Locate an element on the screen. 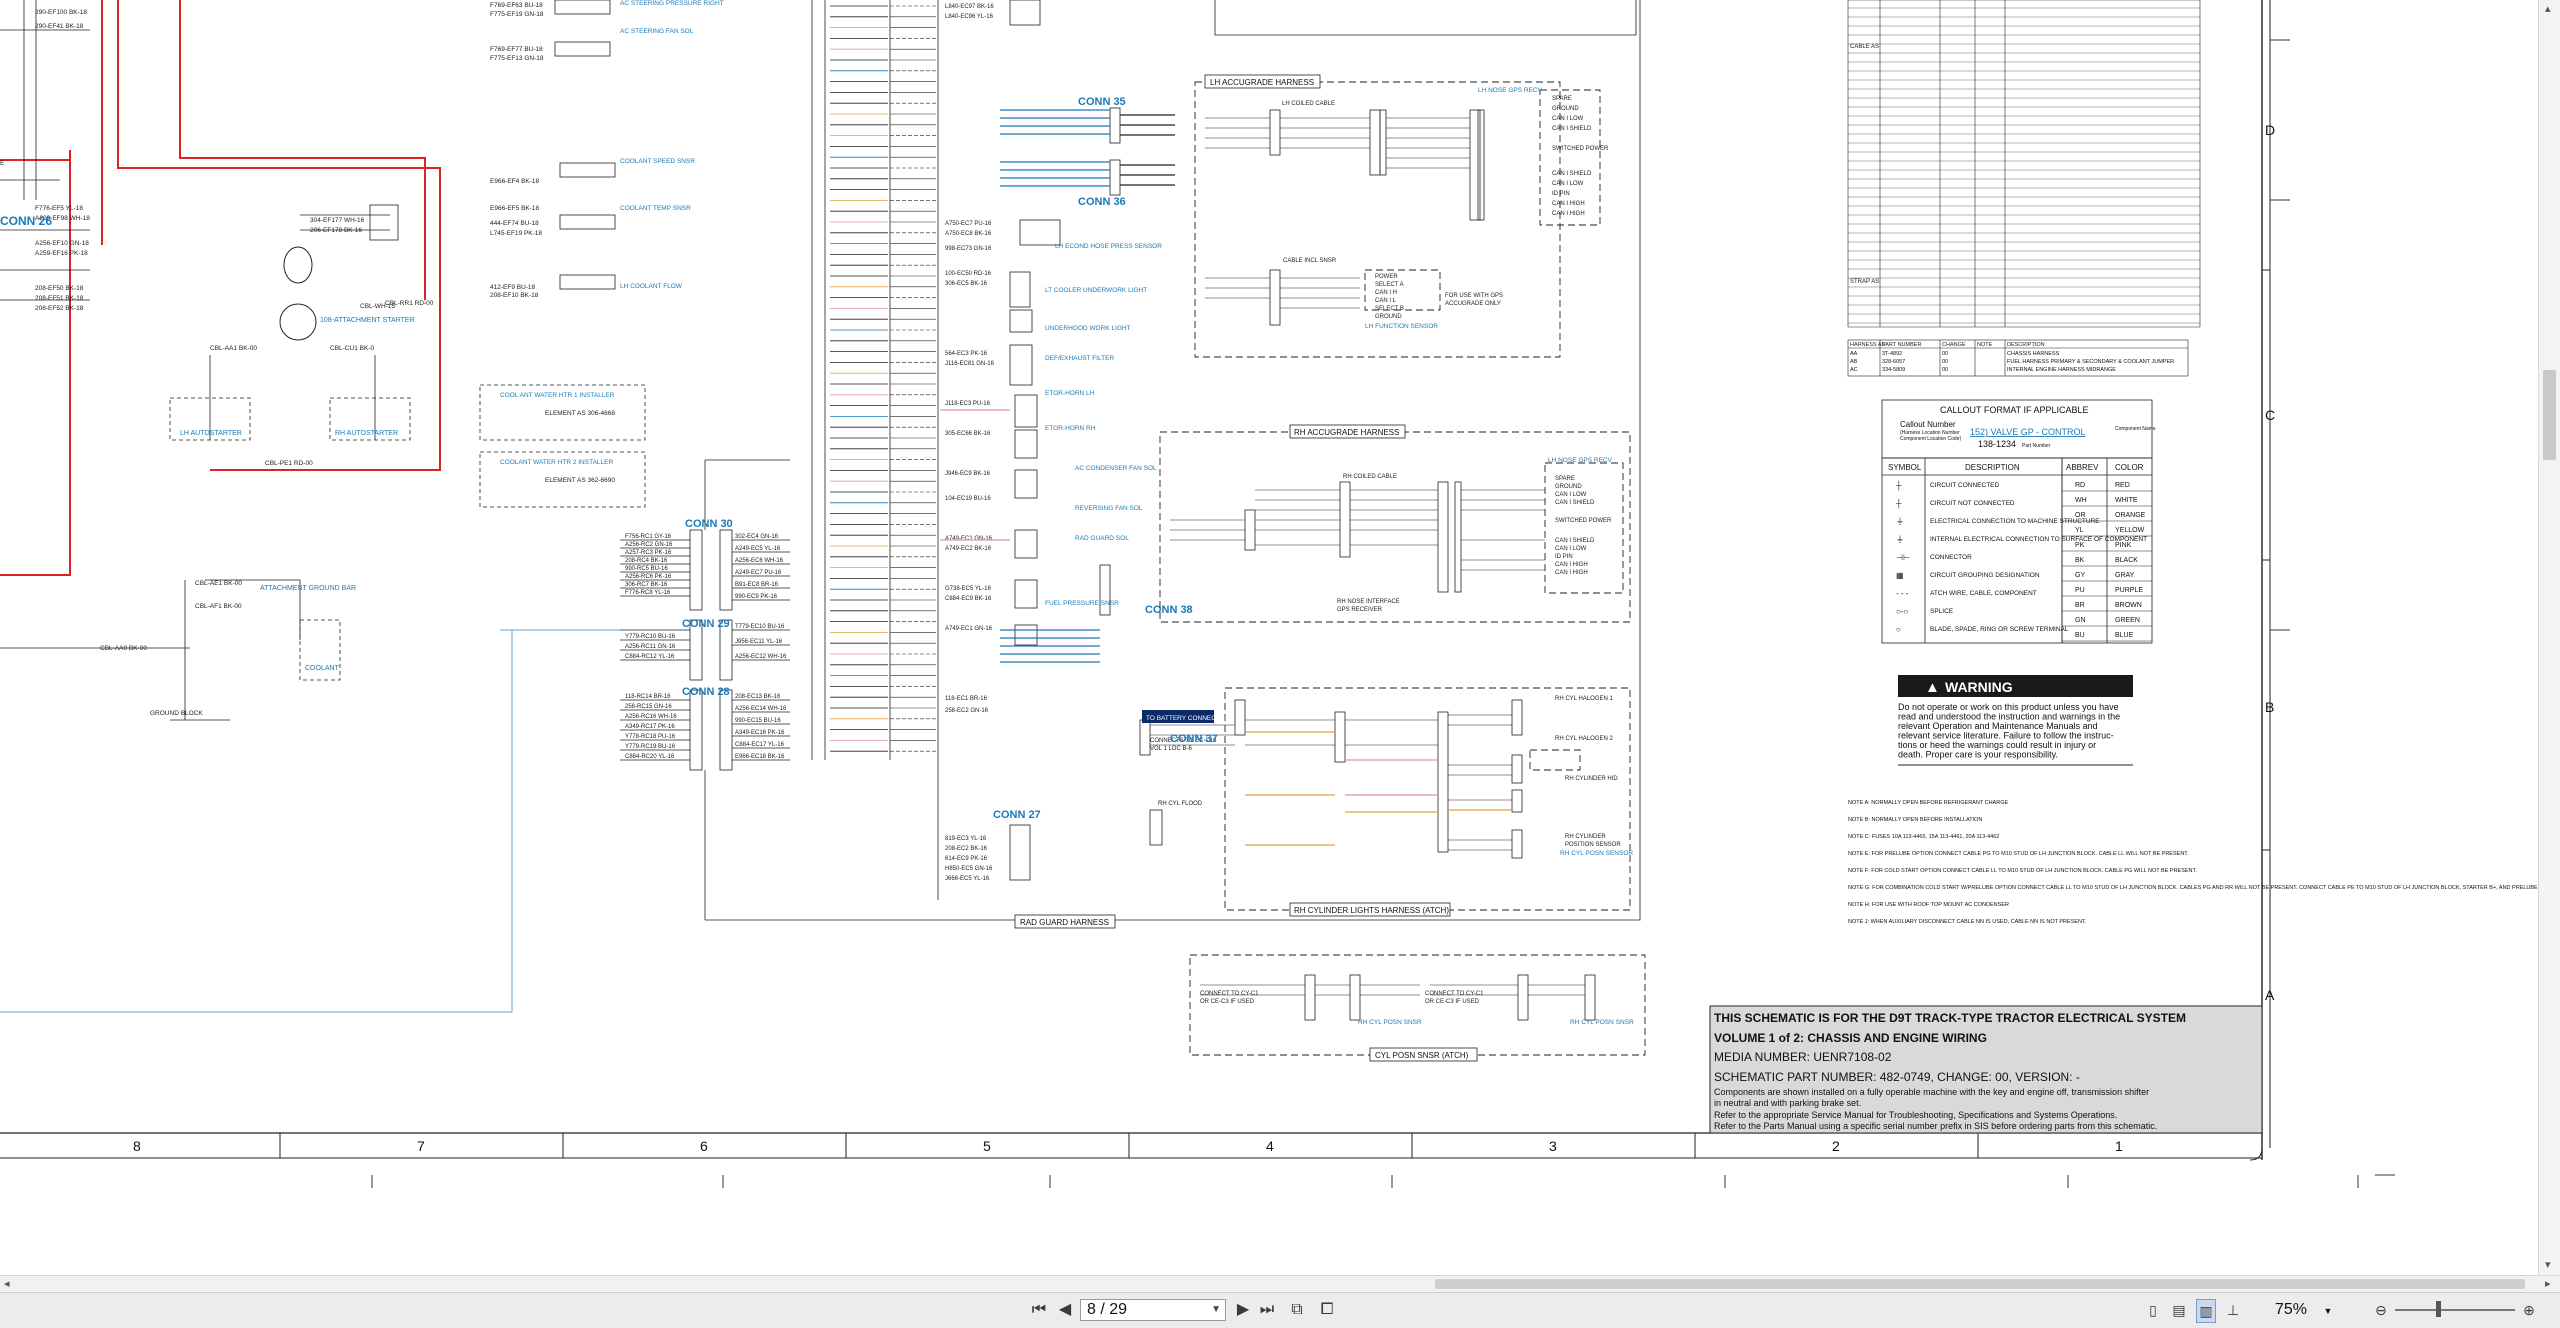  harness-cell: AC is located at coordinates (1854, 370).